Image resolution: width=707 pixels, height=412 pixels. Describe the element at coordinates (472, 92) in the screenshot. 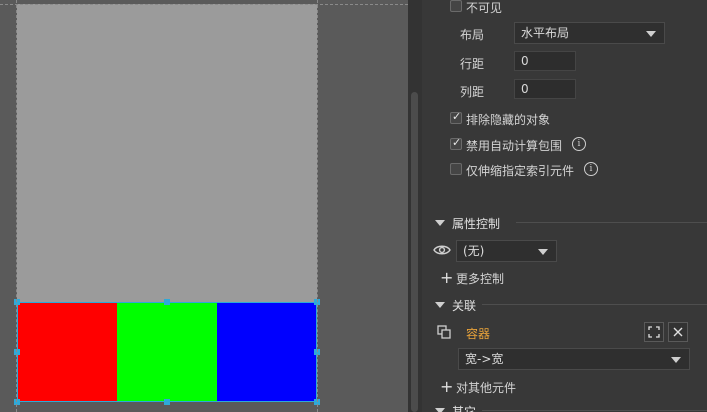

I see `column-spacing-label: 列距` at that location.